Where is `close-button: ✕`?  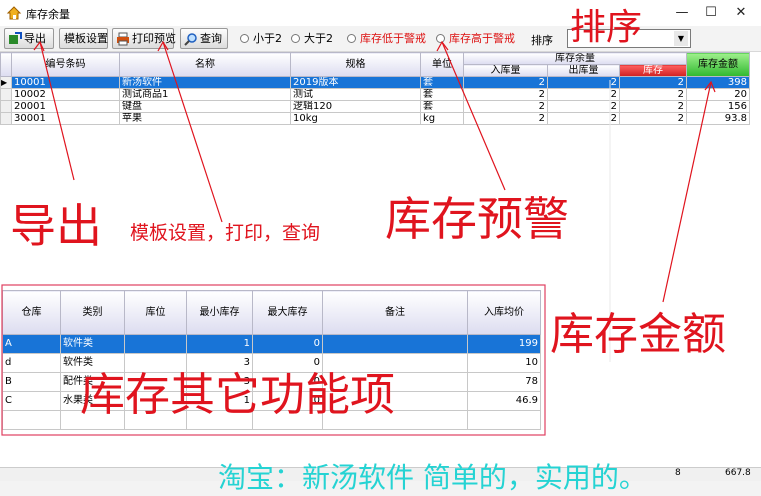 close-button: ✕ is located at coordinates (741, 13).